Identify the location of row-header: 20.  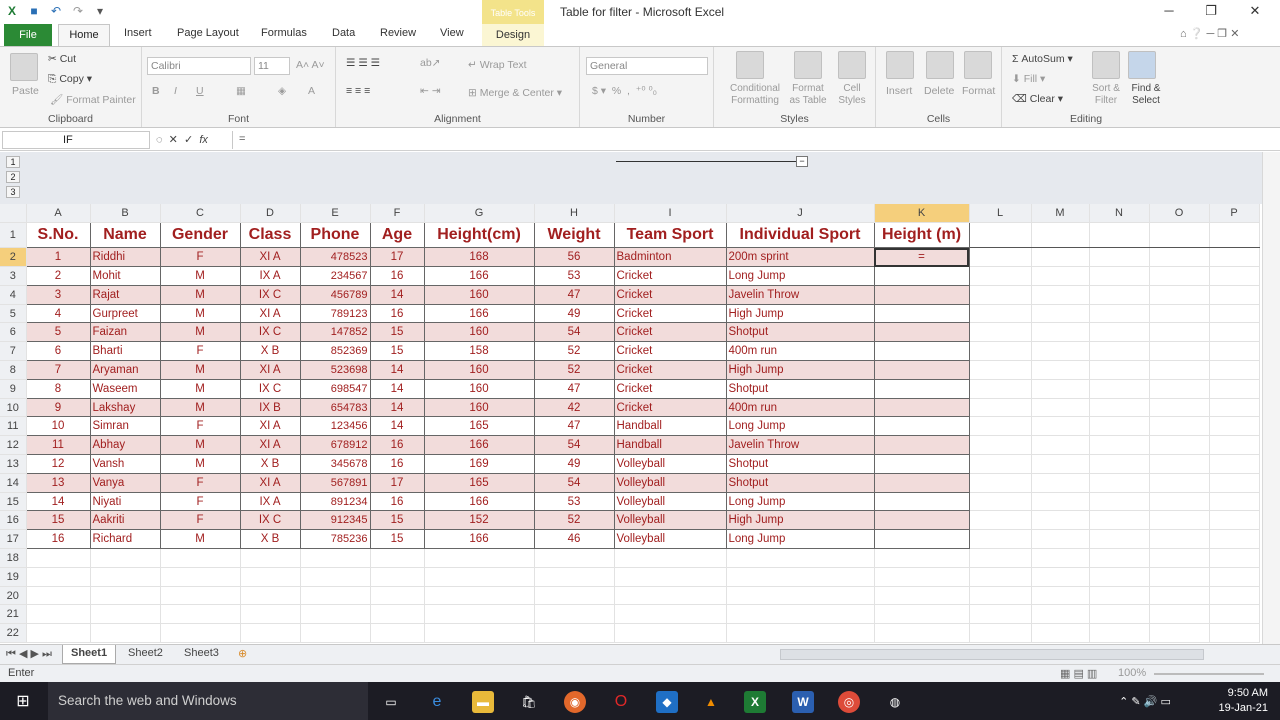
(13, 596).